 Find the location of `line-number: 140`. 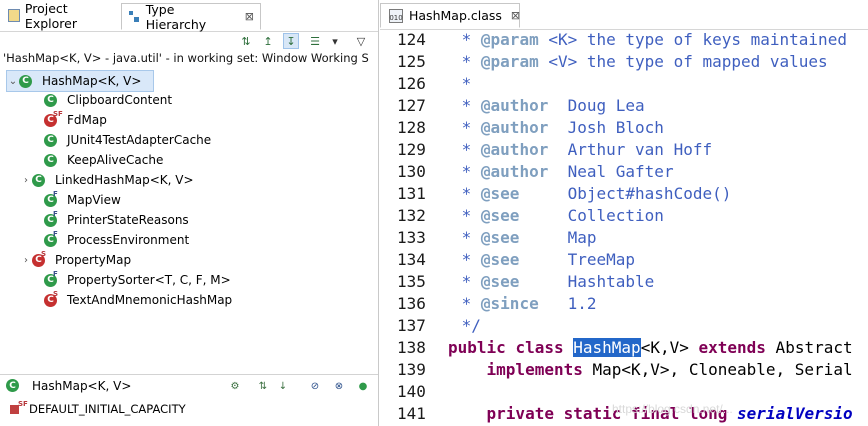

line-number: 140 is located at coordinates (411, 391).